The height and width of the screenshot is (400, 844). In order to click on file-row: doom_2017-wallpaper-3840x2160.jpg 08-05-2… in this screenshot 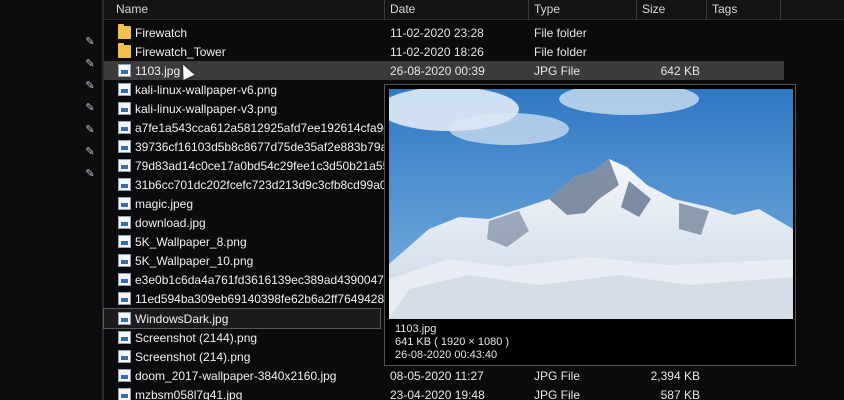, I will do `click(444, 375)`.